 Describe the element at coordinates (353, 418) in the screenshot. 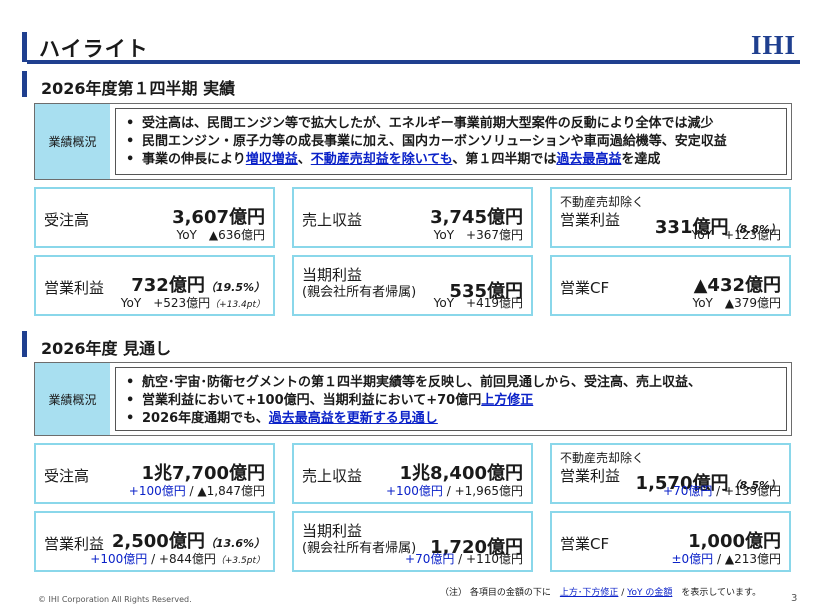

I see `fy-highlight-record: 過去最高益を更新する見通し` at that location.